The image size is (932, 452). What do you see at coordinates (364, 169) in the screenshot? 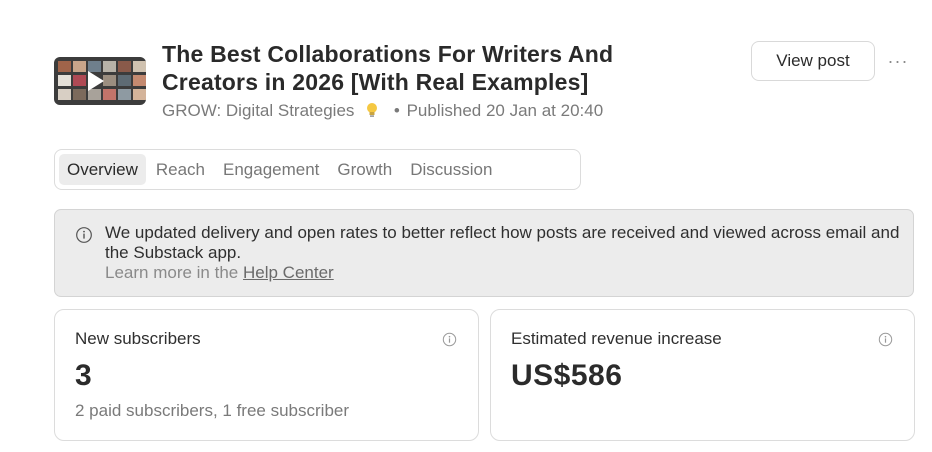
I see `tab-growth: Growth` at bounding box center [364, 169].